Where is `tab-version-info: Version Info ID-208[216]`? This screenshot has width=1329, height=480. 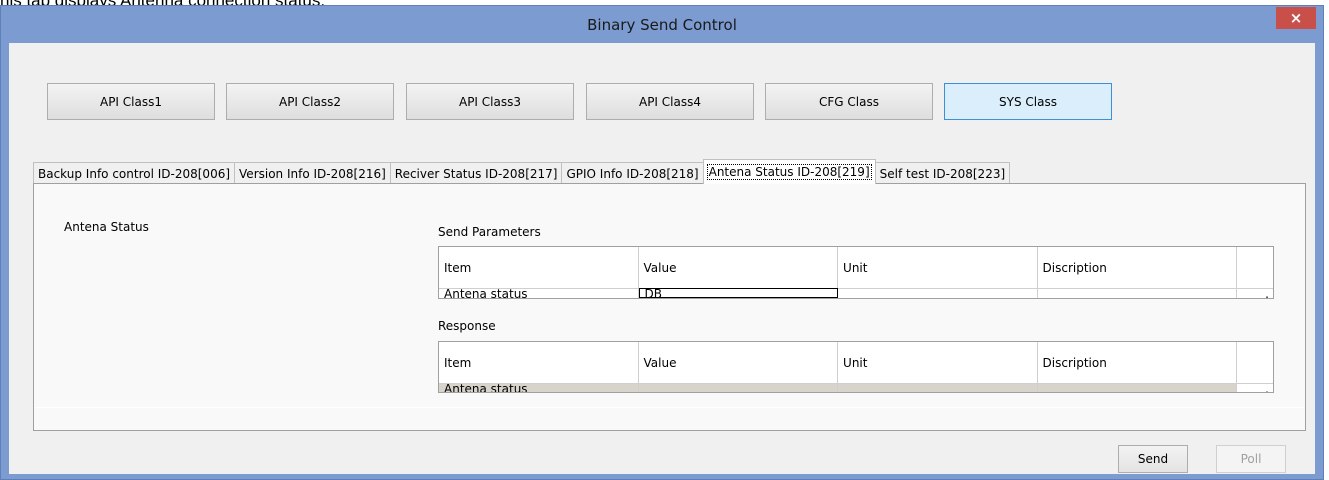 tab-version-info: Version Info ID-208[216] is located at coordinates (312, 173).